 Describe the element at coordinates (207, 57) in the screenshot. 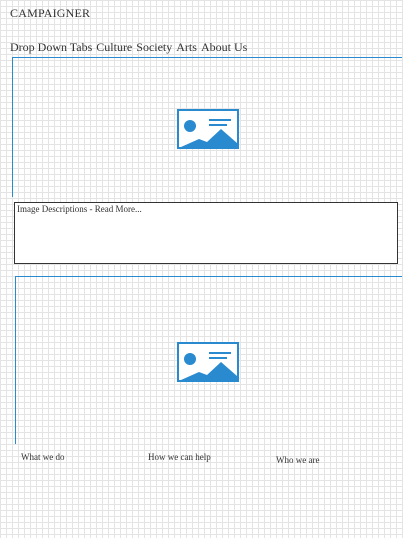

I see `hero-frame-top-border` at that location.